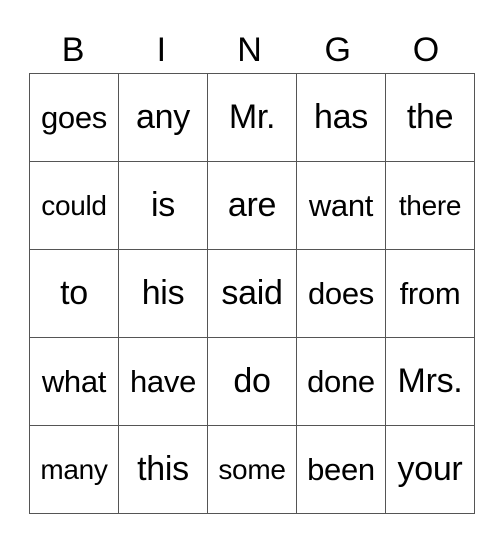  I want to click on bingo-cell: said, so click(252, 293).